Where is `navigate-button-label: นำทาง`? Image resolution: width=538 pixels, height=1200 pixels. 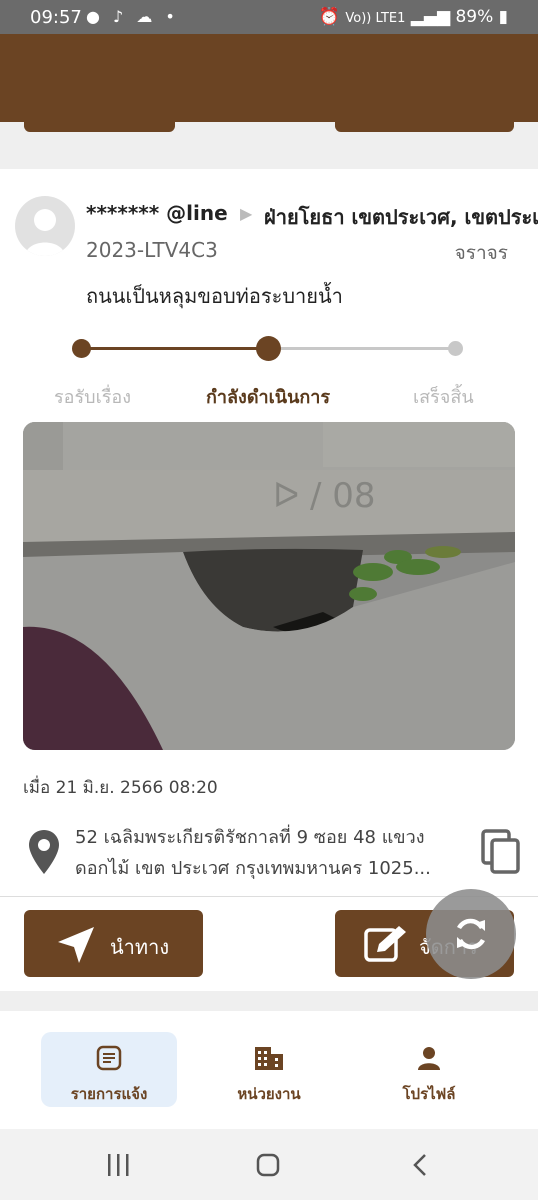
navigate-button-label: นำทาง is located at coordinates (140, 947).